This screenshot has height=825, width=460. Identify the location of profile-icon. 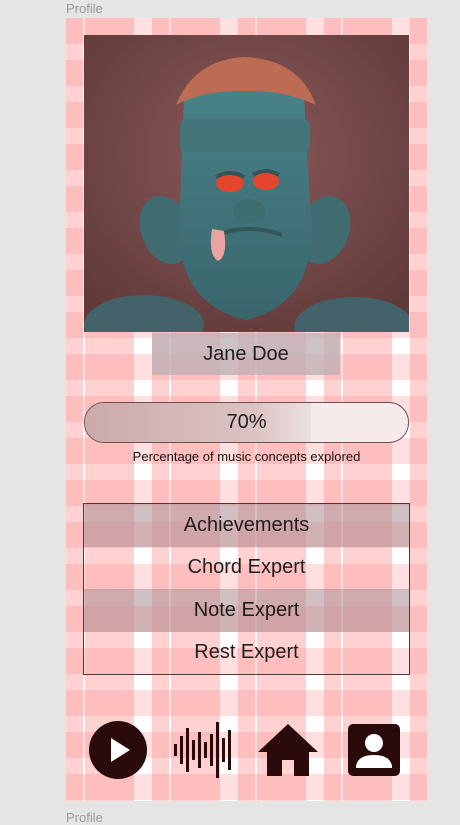
(374, 750).